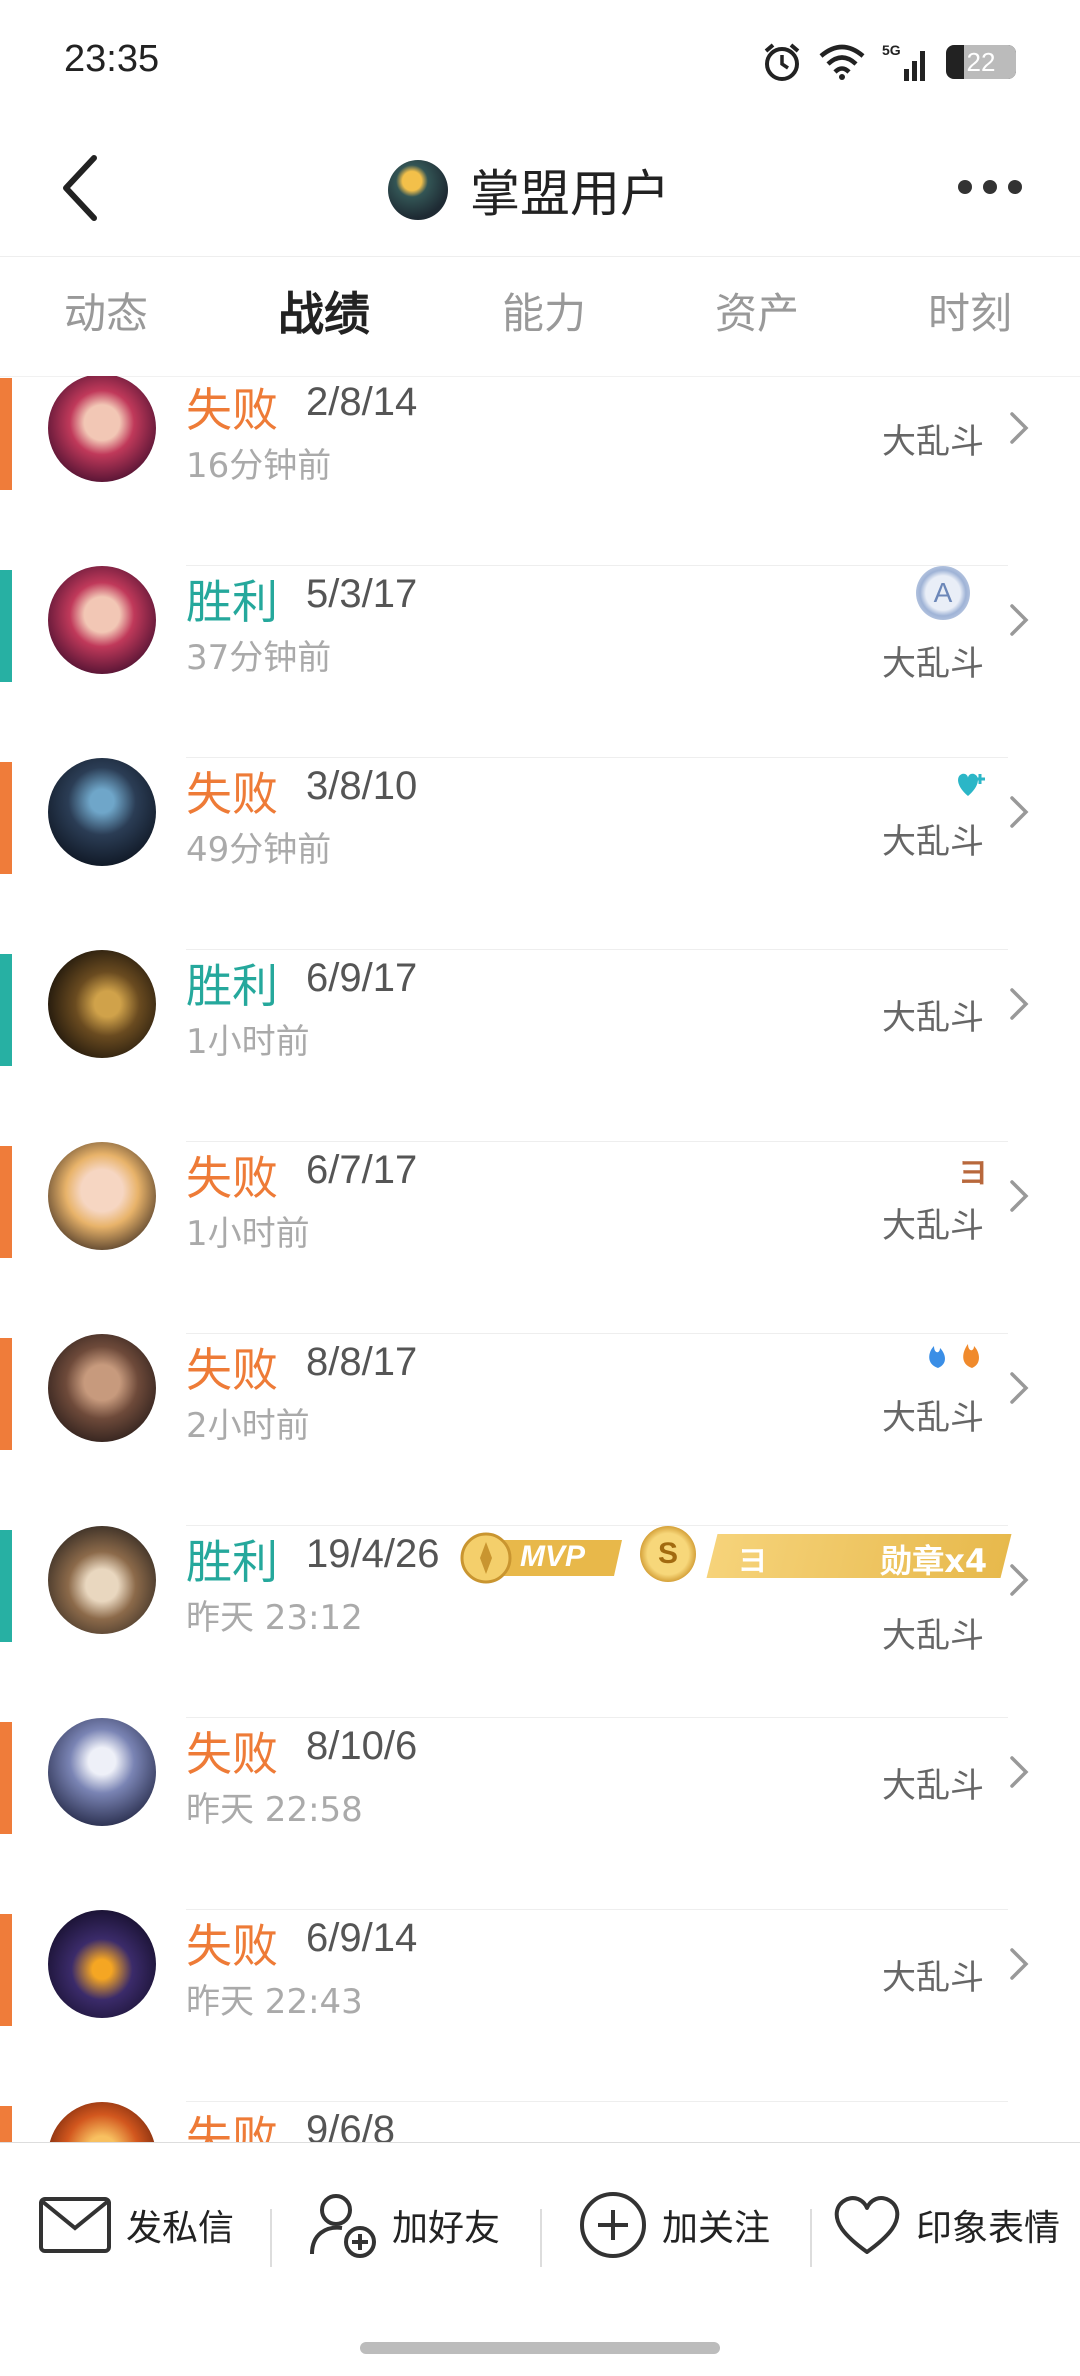  Describe the element at coordinates (988, 2228) in the screenshot. I see `impression-label: 印象表情` at that location.